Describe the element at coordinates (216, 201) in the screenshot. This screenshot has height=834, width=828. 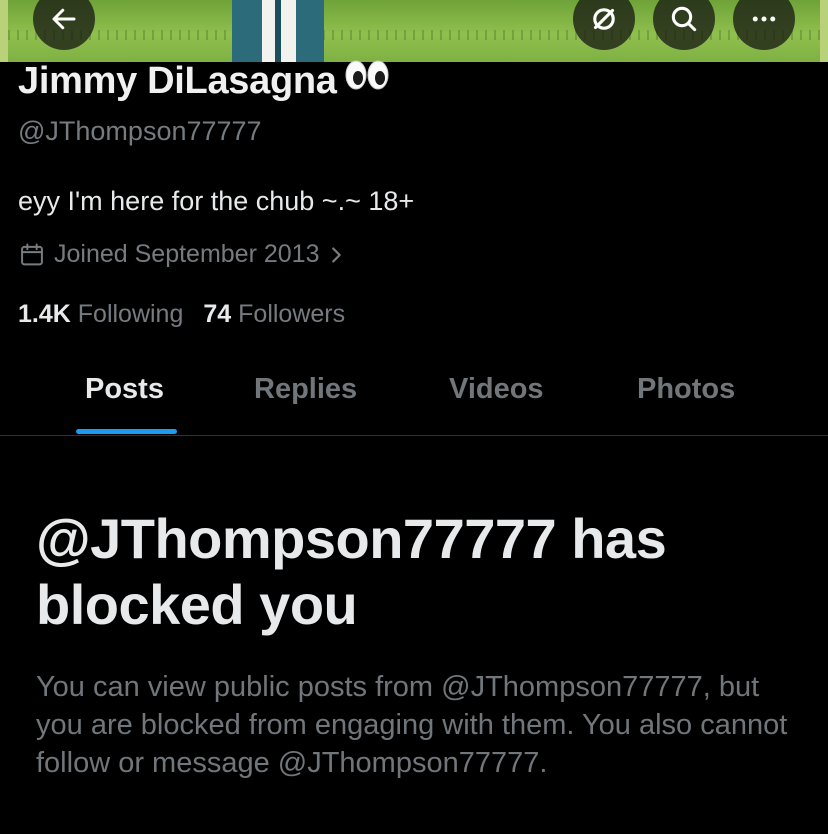
I see `profile-bio: eyy I'm here for the chub ~.~ 18+` at that location.